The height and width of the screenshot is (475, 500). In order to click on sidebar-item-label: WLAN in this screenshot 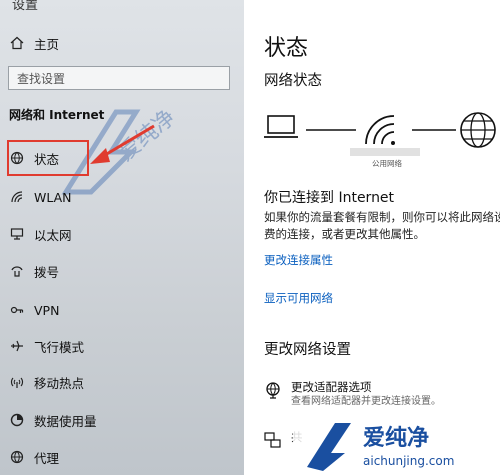, I will do `click(53, 197)`.